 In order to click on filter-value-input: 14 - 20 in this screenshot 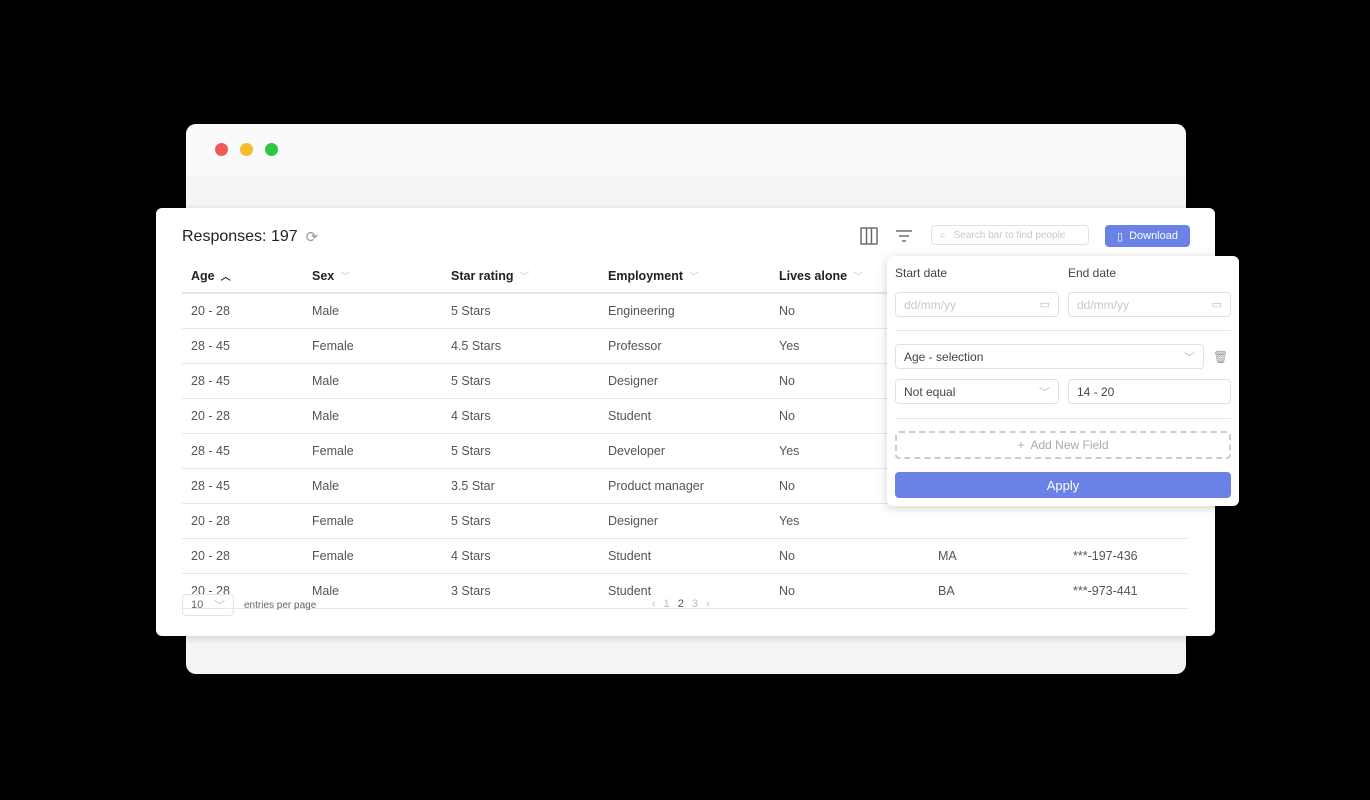, I will do `click(1149, 391)`.